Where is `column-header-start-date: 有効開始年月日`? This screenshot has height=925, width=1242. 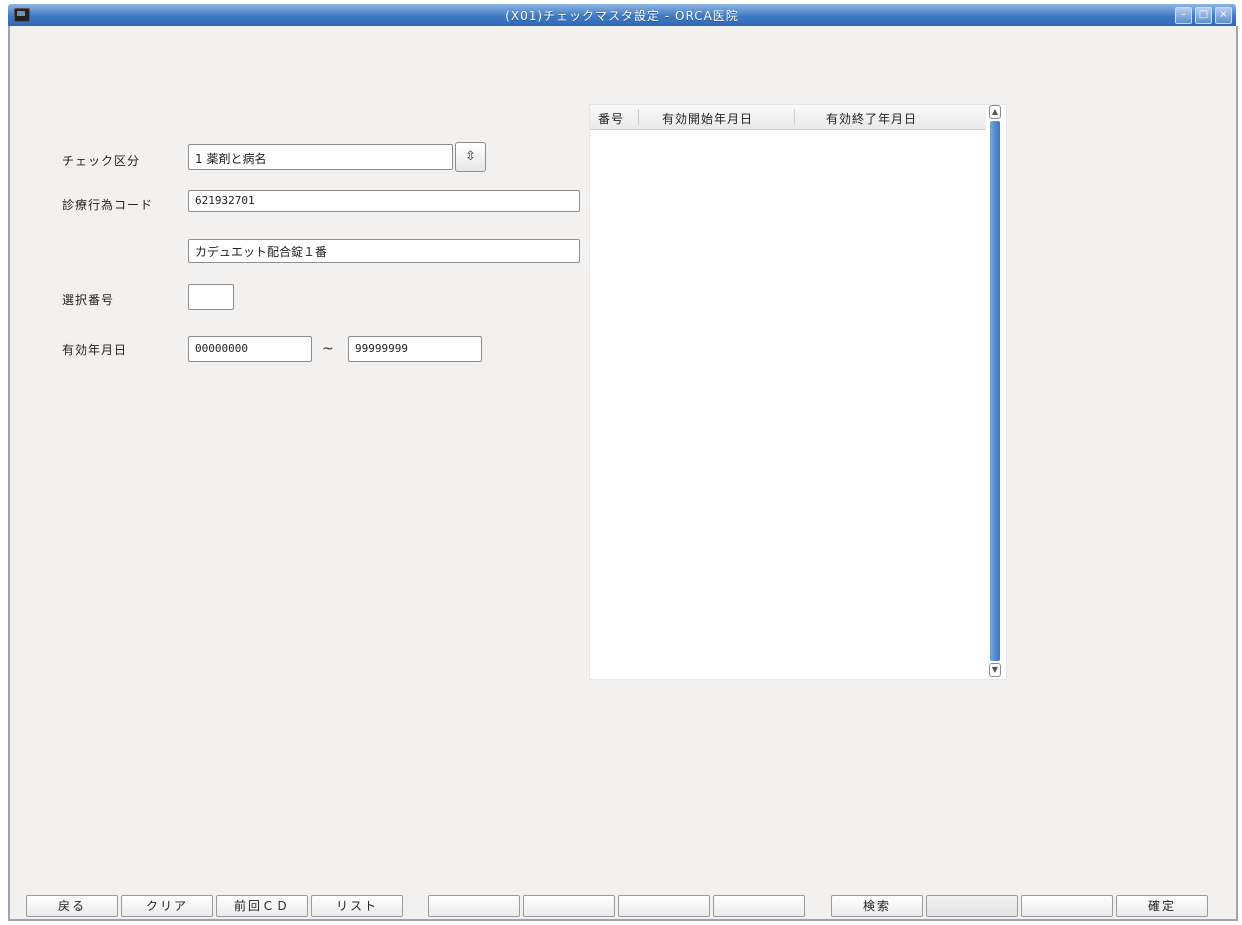 column-header-start-date: 有効開始年月日 is located at coordinates (707, 118).